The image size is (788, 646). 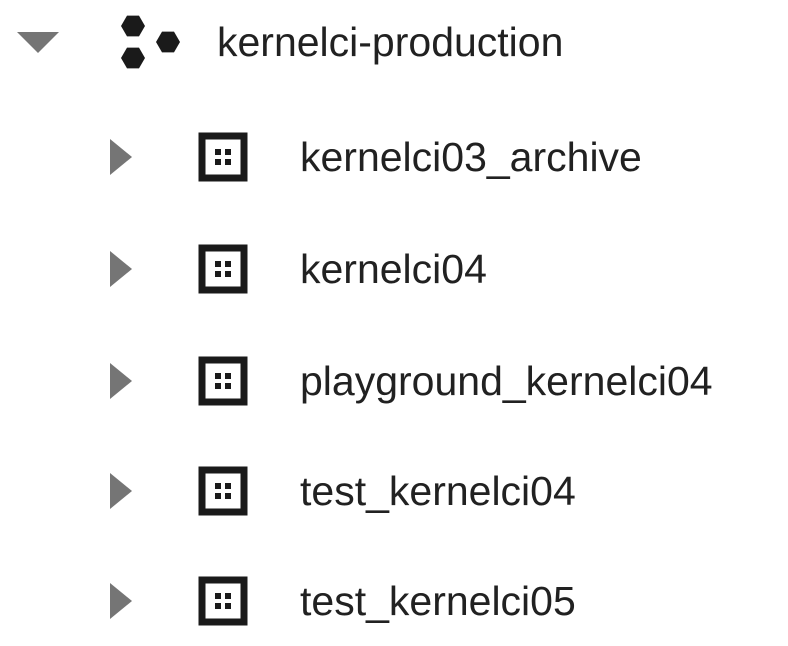 I want to click on tree-node-dataset: test_kernelci05, so click(x=394, y=601).